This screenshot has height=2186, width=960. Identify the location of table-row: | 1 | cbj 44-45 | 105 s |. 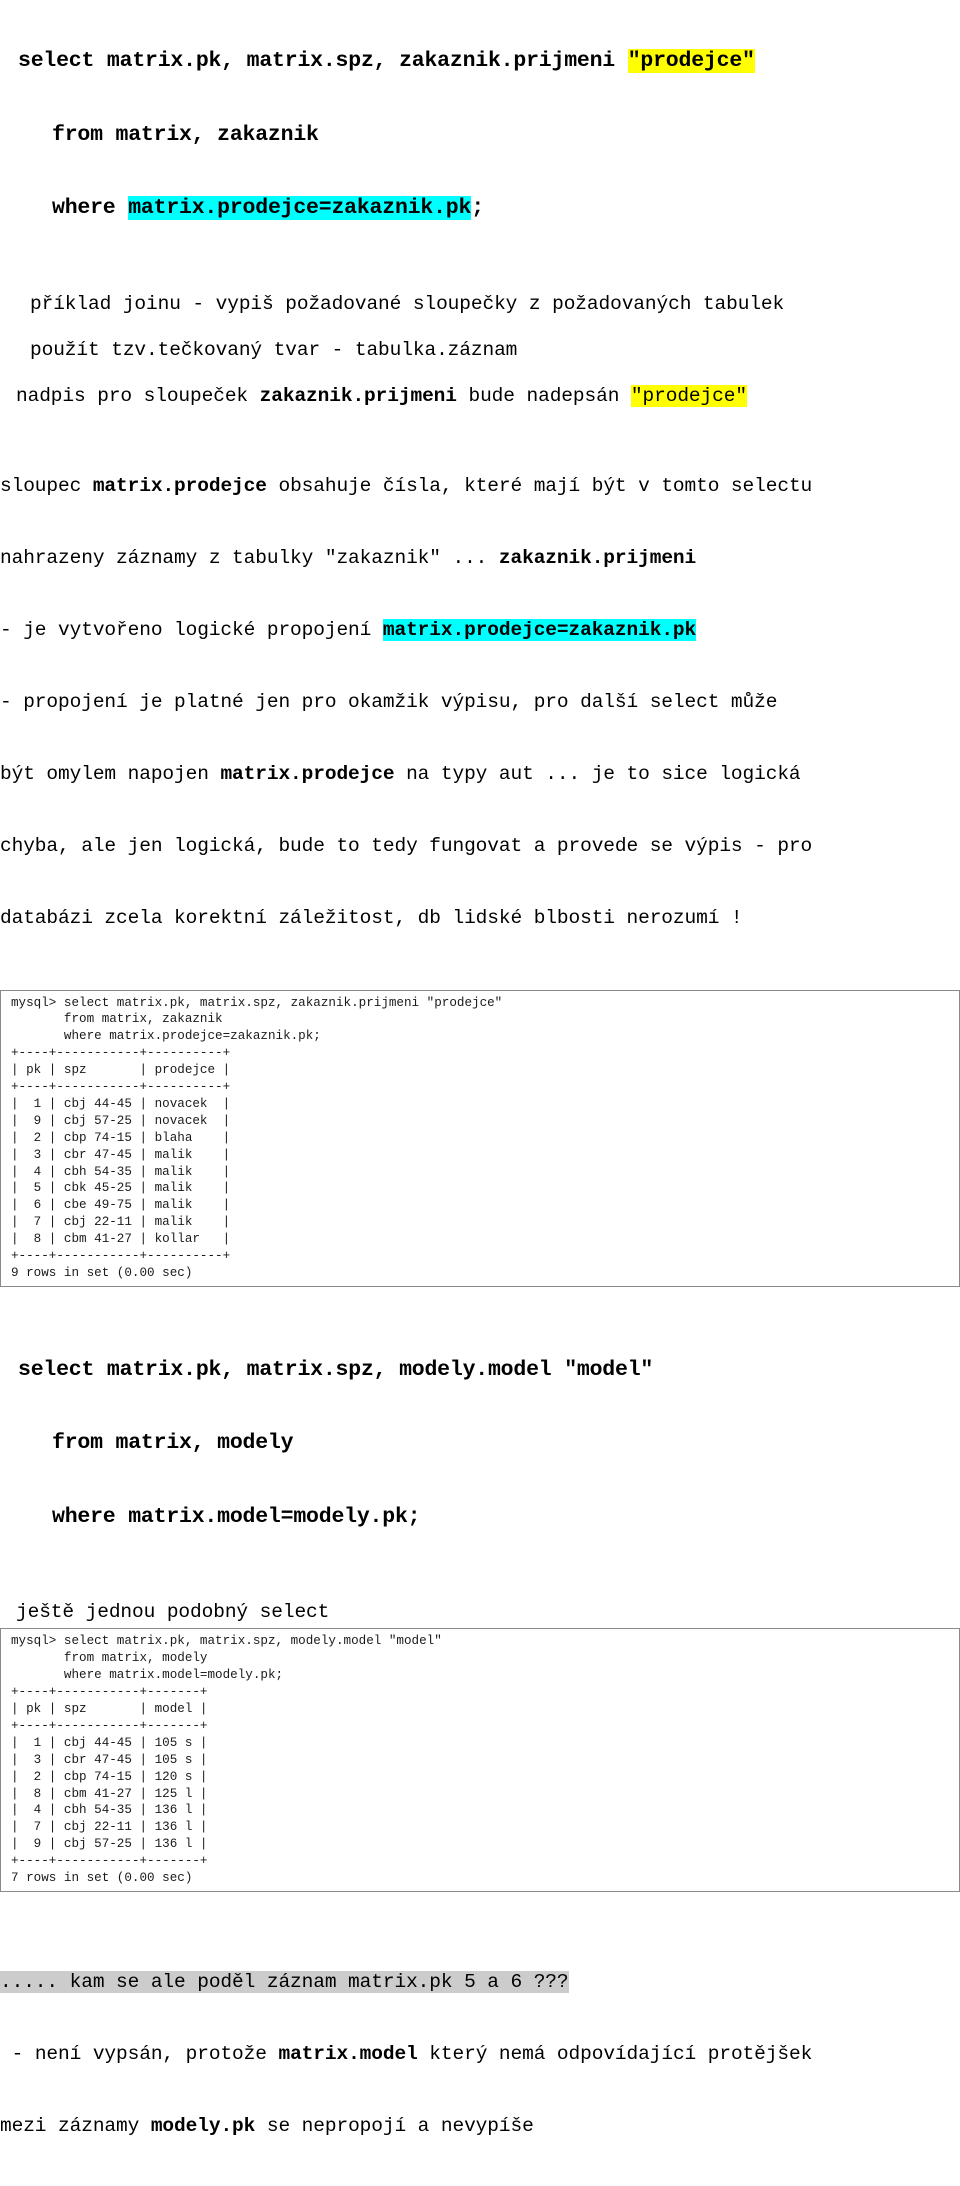
(109, 1742).